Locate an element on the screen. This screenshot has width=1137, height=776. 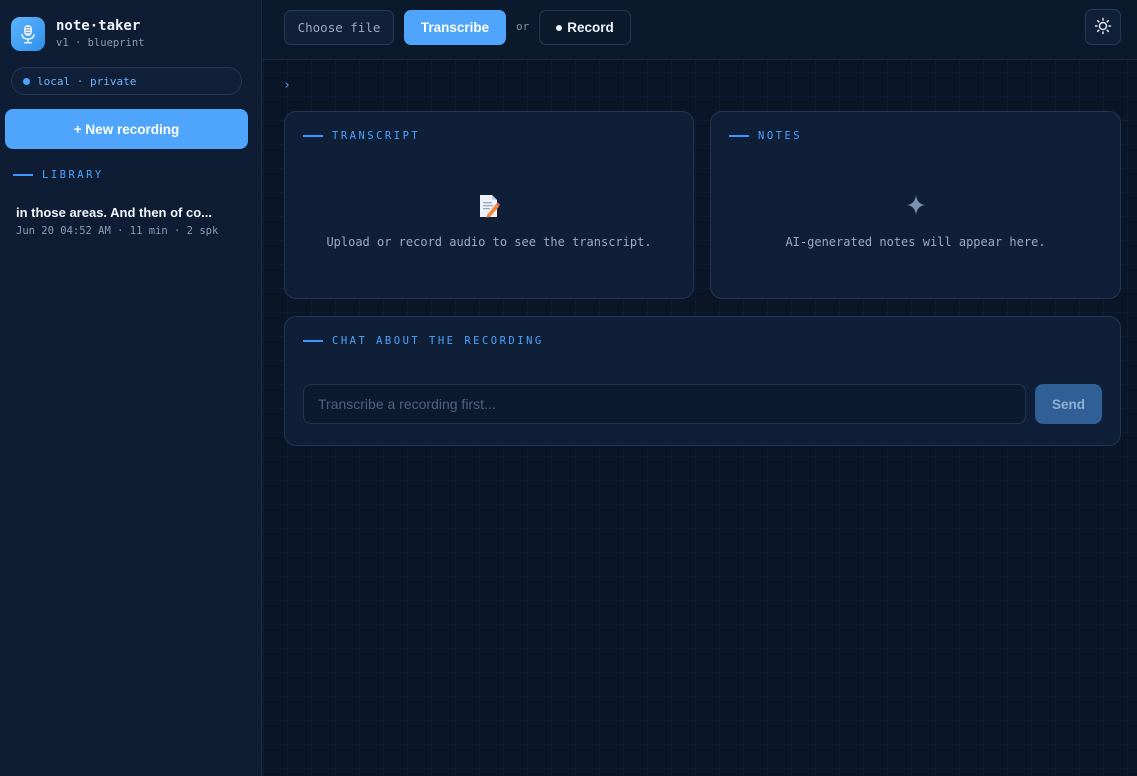
sparkle-icon is located at coordinates (915, 205).